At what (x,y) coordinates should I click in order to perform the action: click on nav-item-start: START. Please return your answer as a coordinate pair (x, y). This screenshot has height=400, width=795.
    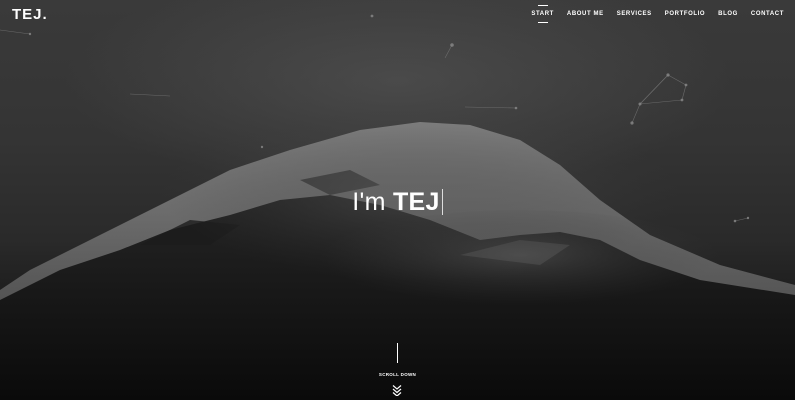
    Looking at the image, I should click on (542, 14).